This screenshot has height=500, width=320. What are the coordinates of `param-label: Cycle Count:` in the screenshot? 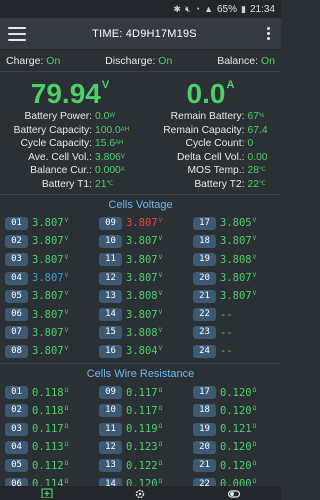 It's located at (215, 143).